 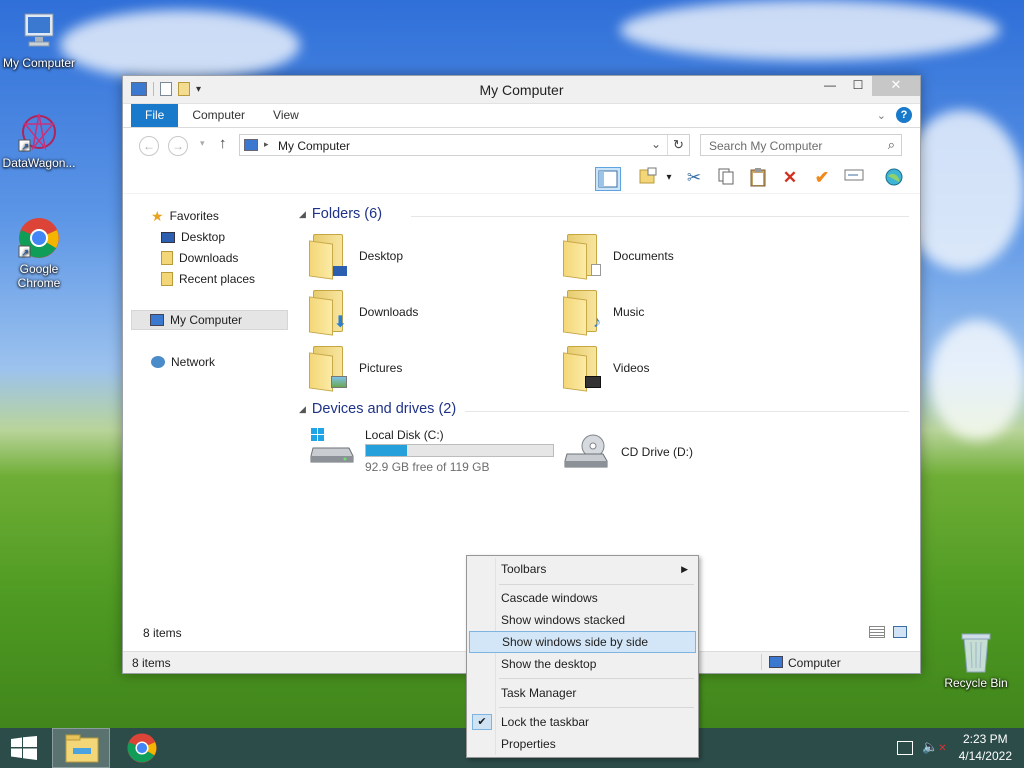 I want to click on refresh-icon: ↻, so click(x=678, y=145).